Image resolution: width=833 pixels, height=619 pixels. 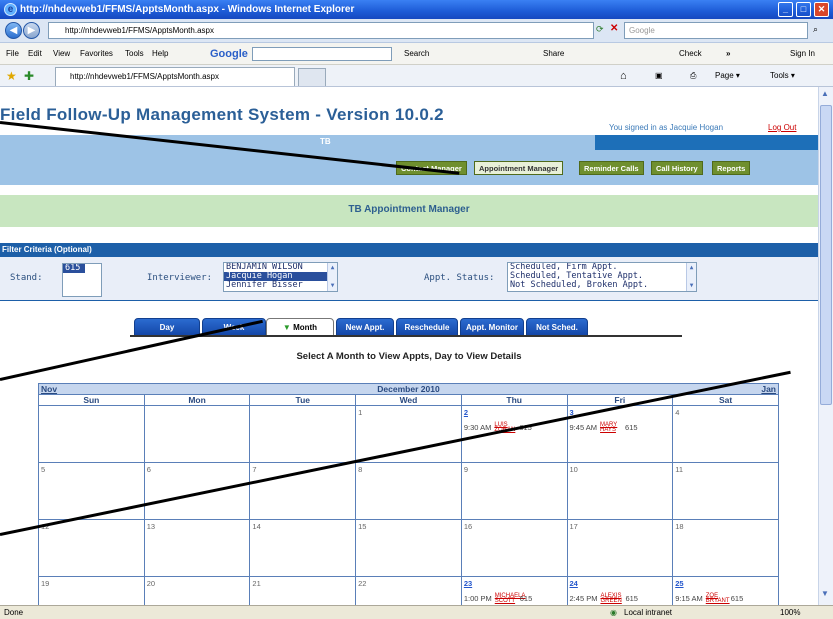 I want to click on menu-favorites: Favorites, so click(x=96, y=54).